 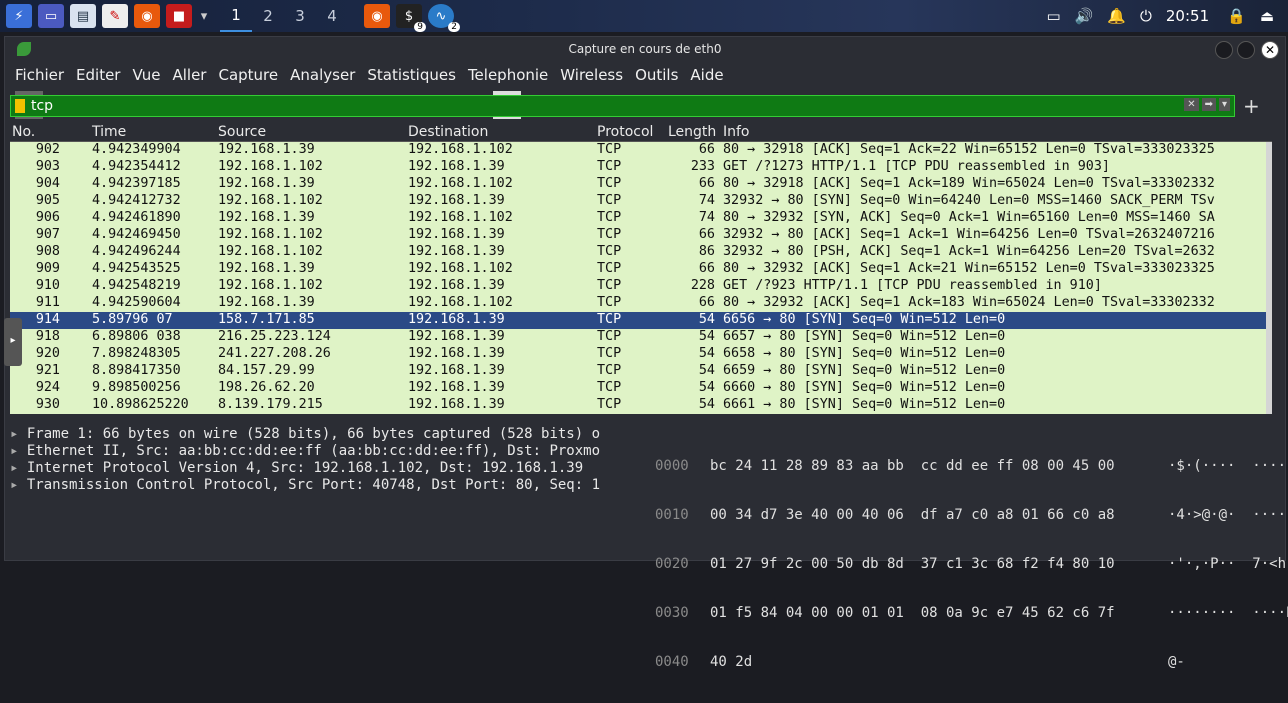 What do you see at coordinates (1236, 16) in the screenshot?
I see `lock-icon: 🔒` at bounding box center [1236, 16].